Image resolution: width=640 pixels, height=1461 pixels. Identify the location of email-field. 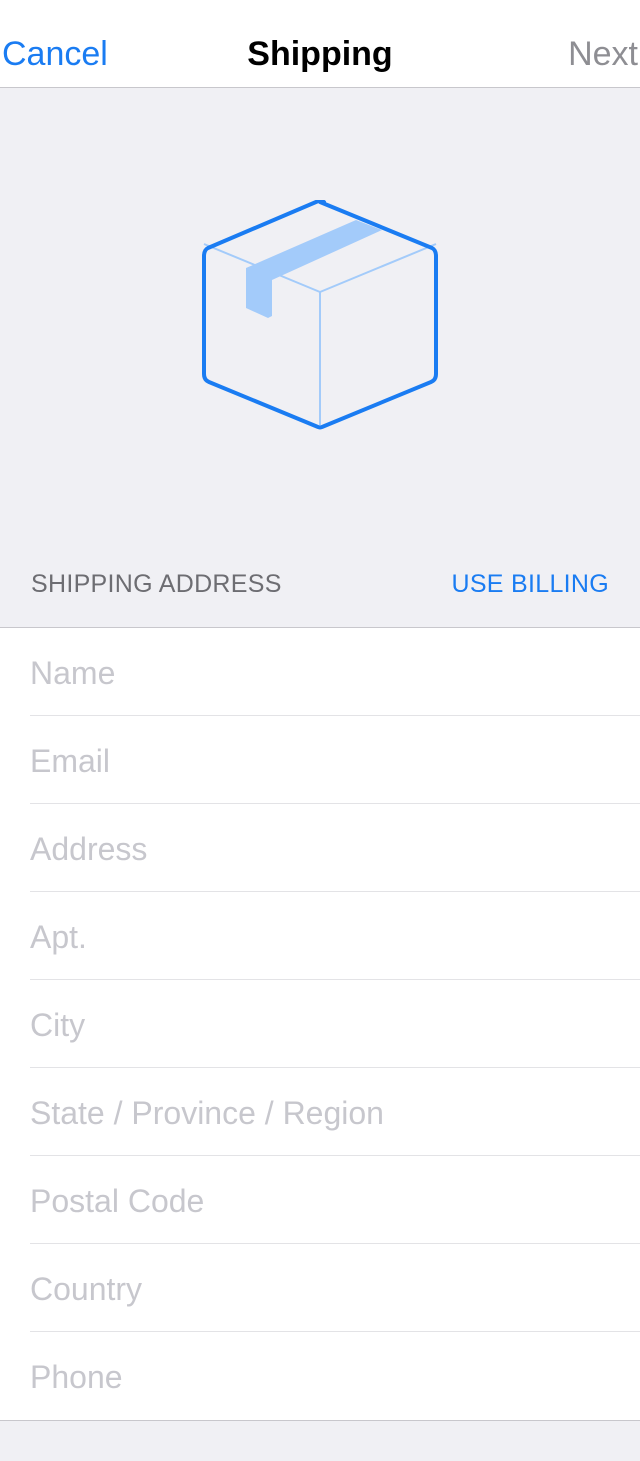
(330, 760).